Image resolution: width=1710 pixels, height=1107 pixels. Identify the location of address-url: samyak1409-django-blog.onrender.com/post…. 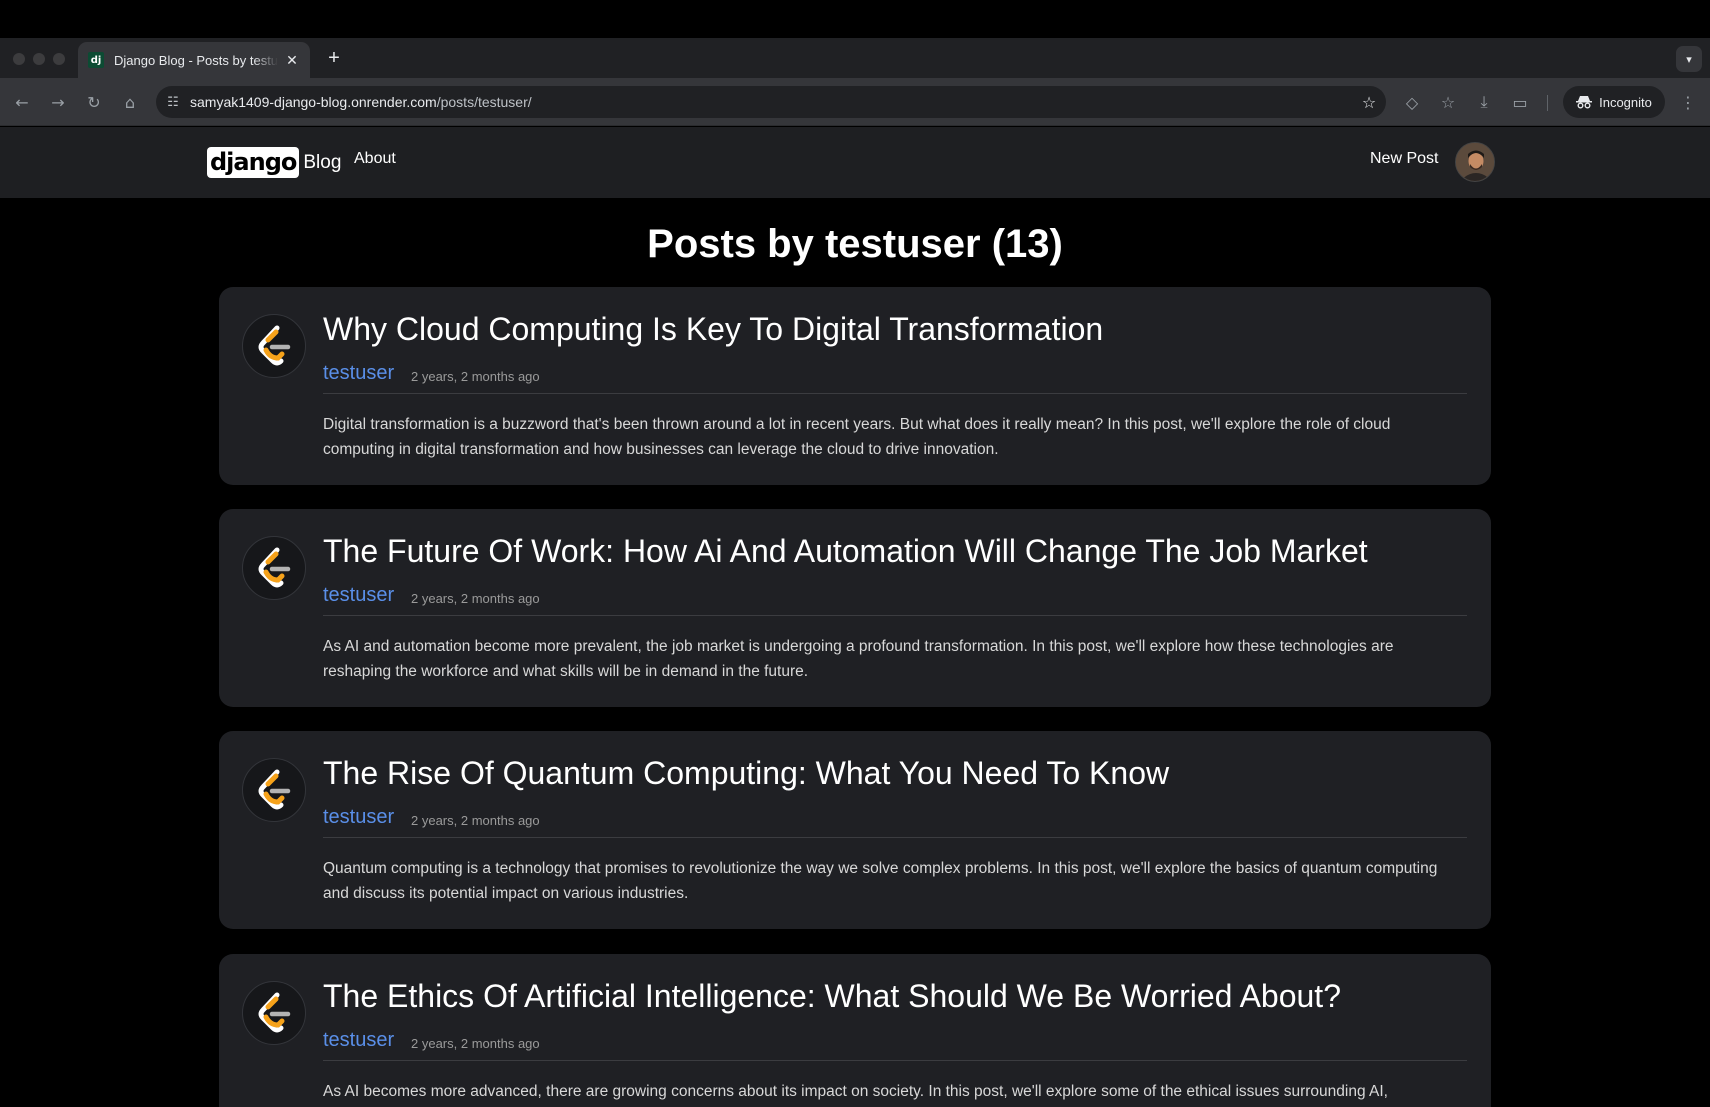
(771, 102).